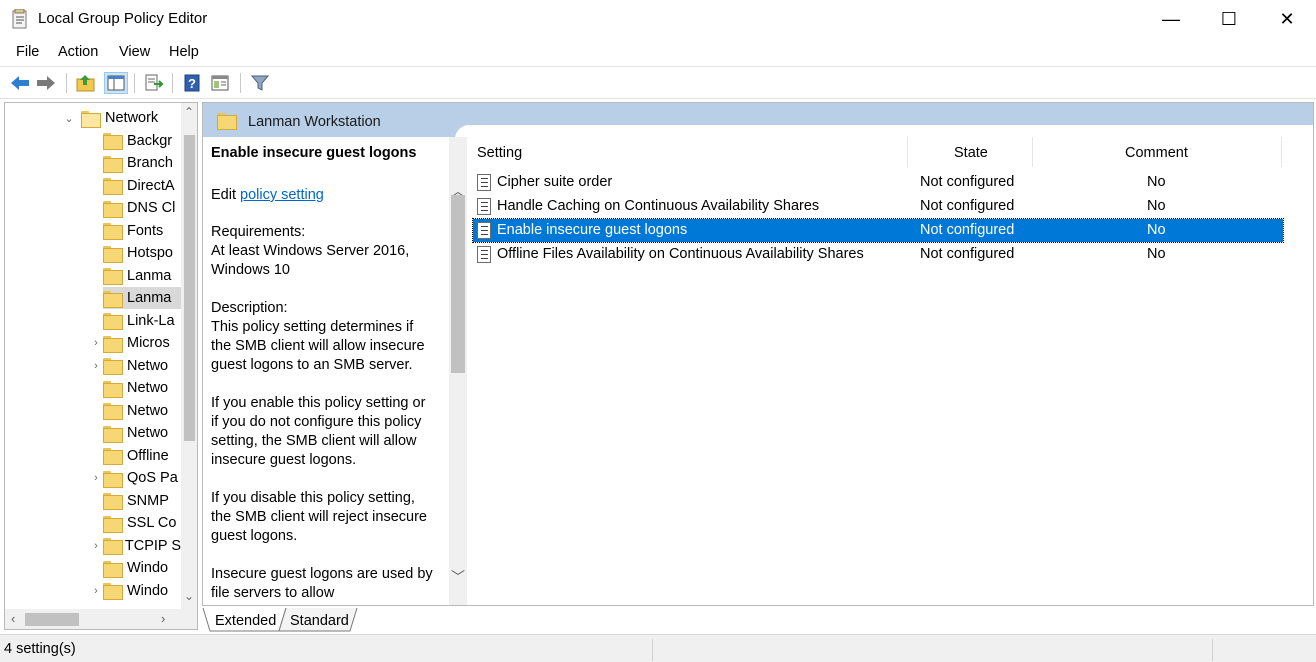 The image size is (1316, 662). Describe the element at coordinates (152, 545) in the screenshot. I see `tree-item-label: TCPIP S` at that location.